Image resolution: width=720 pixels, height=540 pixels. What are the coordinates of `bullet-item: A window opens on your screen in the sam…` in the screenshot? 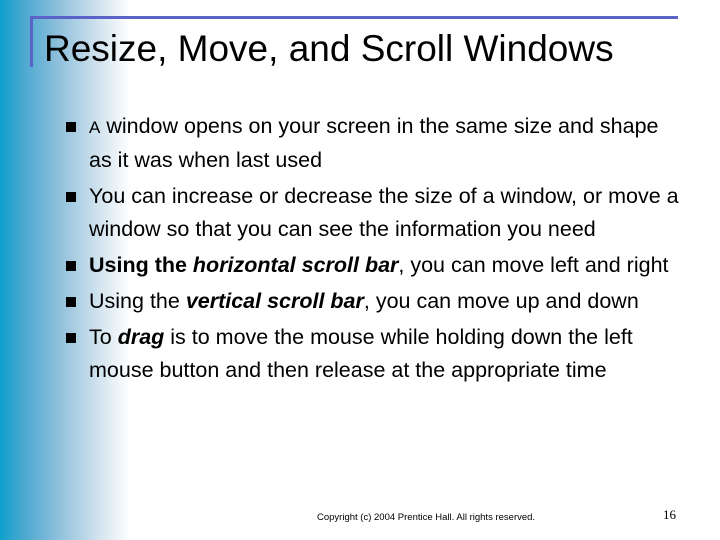 It's located at (374, 143).